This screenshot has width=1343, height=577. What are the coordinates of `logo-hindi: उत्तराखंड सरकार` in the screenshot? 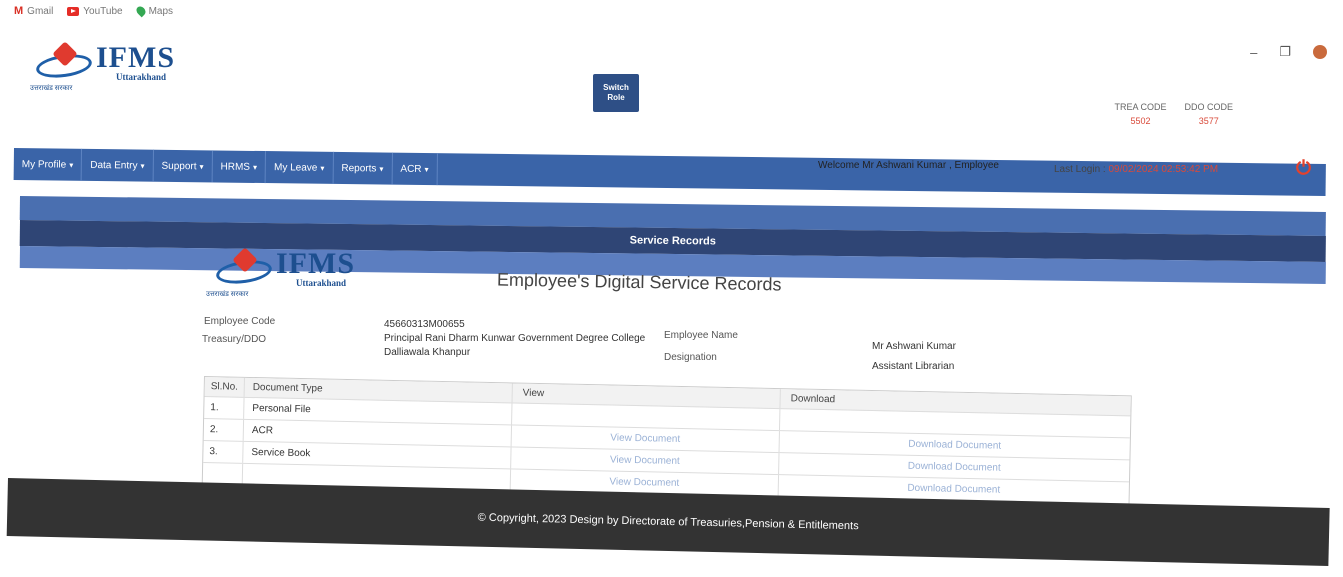 It's located at (51, 88).